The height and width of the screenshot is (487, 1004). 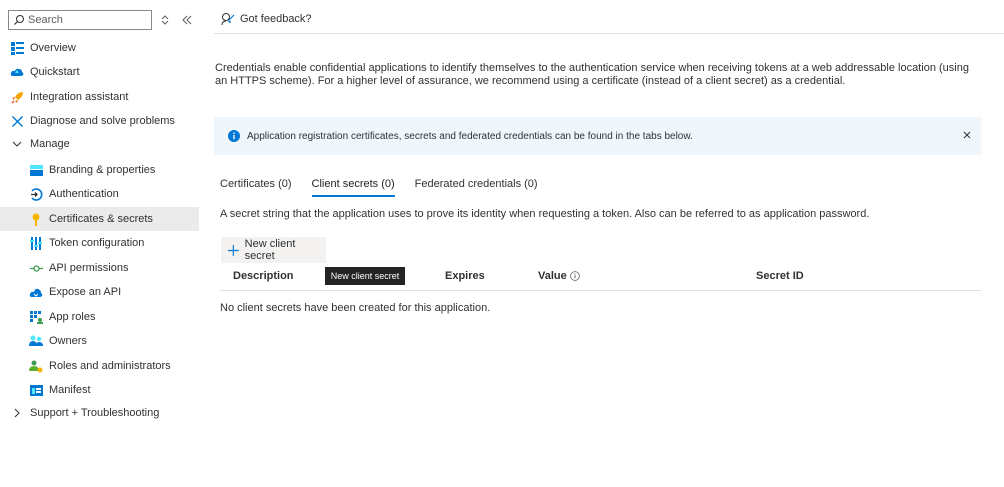 What do you see at coordinates (53, 48) in the screenshot?
I see `sidebar-item-label: Overview` at bounding box center [53, 48].